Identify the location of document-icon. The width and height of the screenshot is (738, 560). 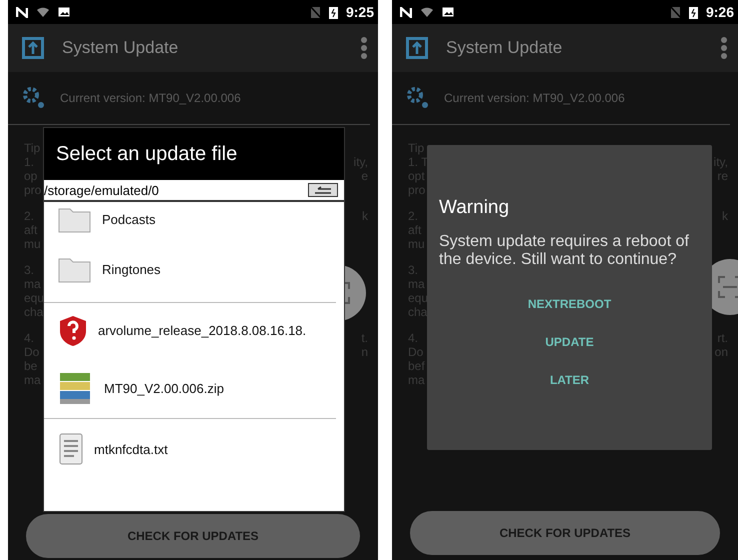
(71, 449).